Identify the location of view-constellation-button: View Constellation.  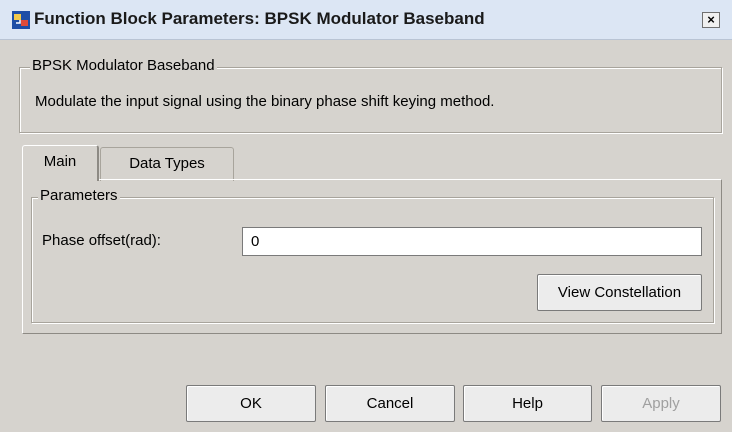
(619, 292).